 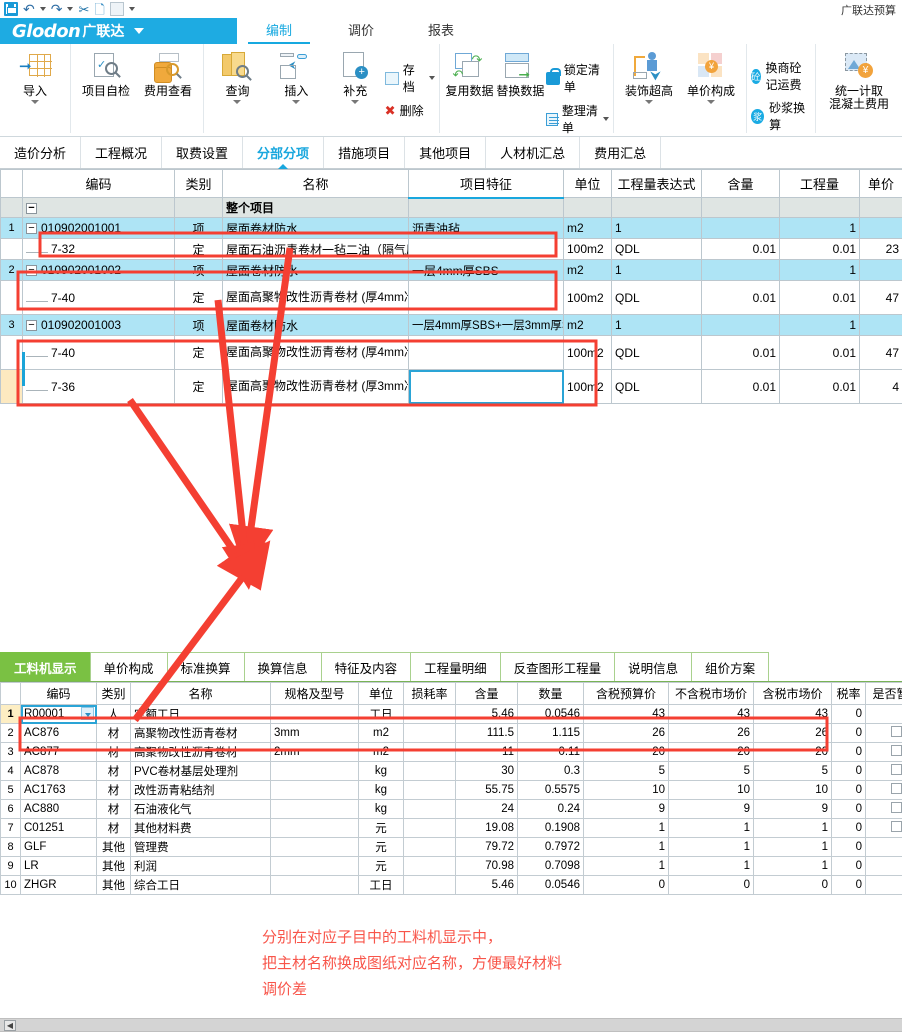 I want to click on cell-market-excl: 1, so click(x=711, y=866).